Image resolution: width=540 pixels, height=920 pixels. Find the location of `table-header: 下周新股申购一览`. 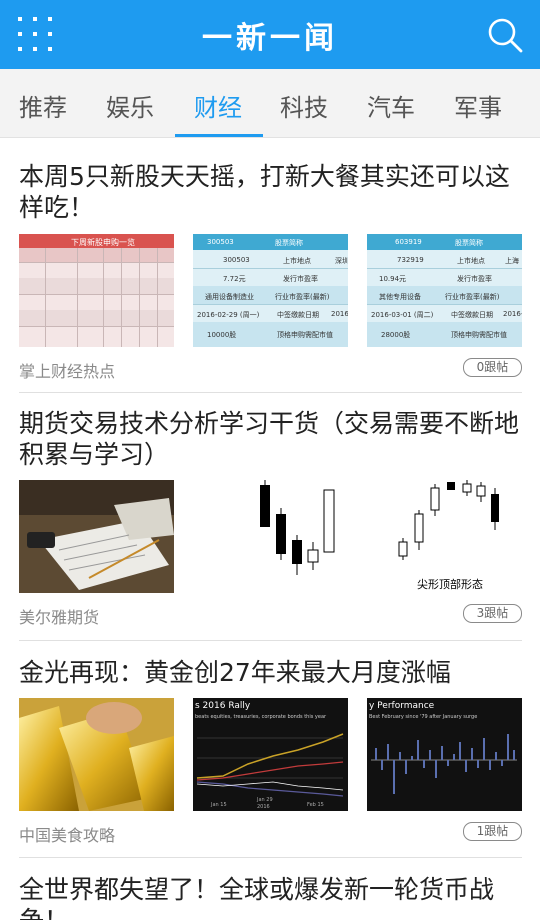

table-header: 下周新股申购一览 is located at coordinates (103, 242).